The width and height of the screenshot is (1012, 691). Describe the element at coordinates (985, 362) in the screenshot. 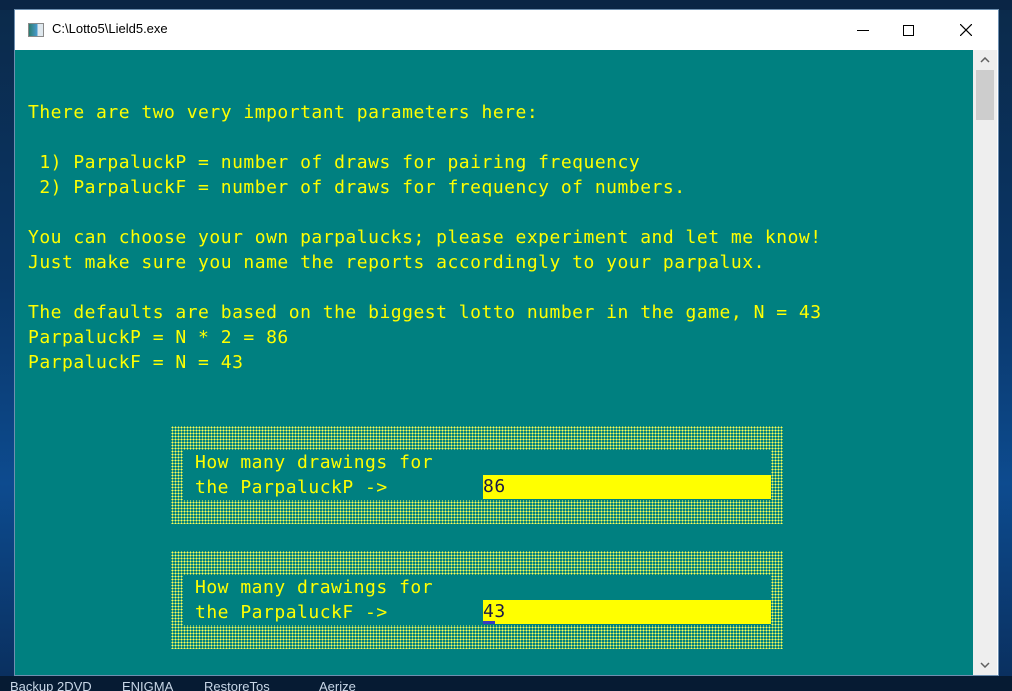

I see `vertical-scrollbar` at that location.